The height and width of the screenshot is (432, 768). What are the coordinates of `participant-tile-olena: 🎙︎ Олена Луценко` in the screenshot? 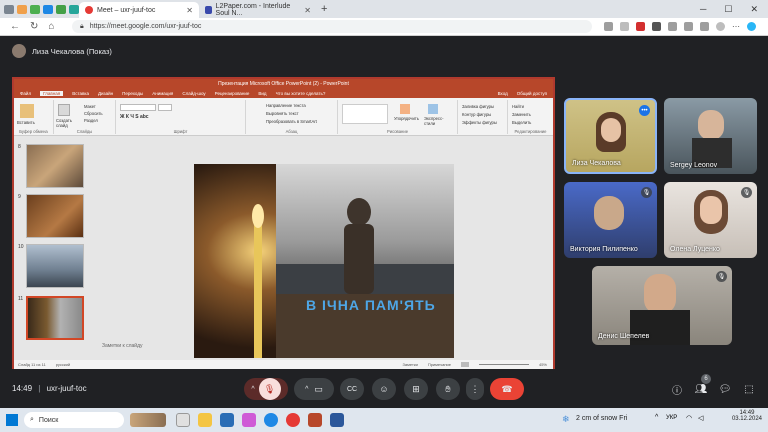 It's located at (710, 220).